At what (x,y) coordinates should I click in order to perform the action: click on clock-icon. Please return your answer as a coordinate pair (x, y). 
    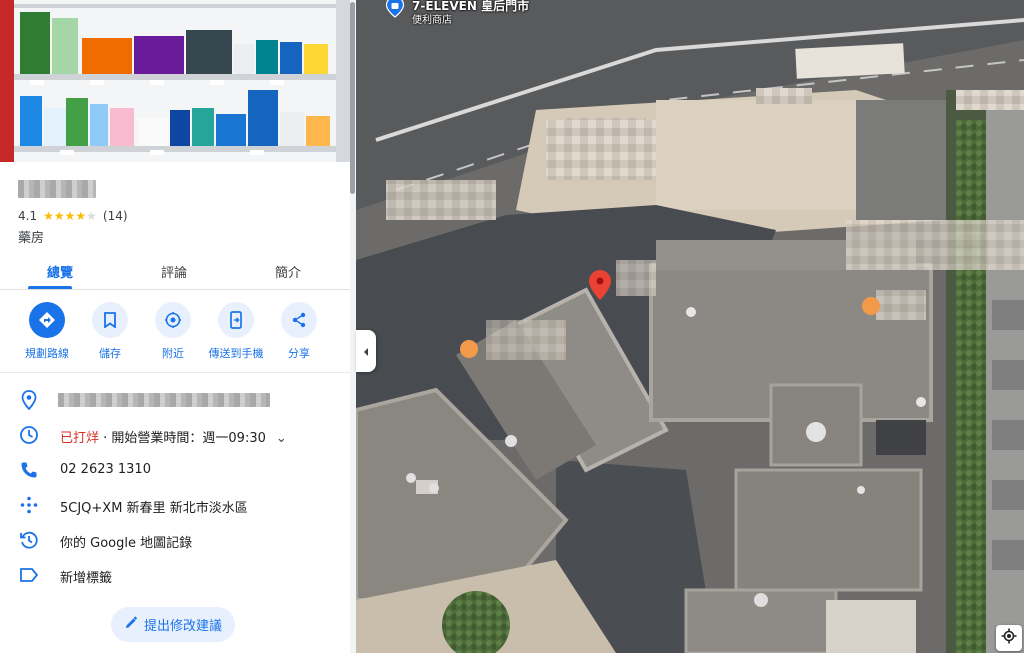
    Looking at the image, I should click on (29, 435).